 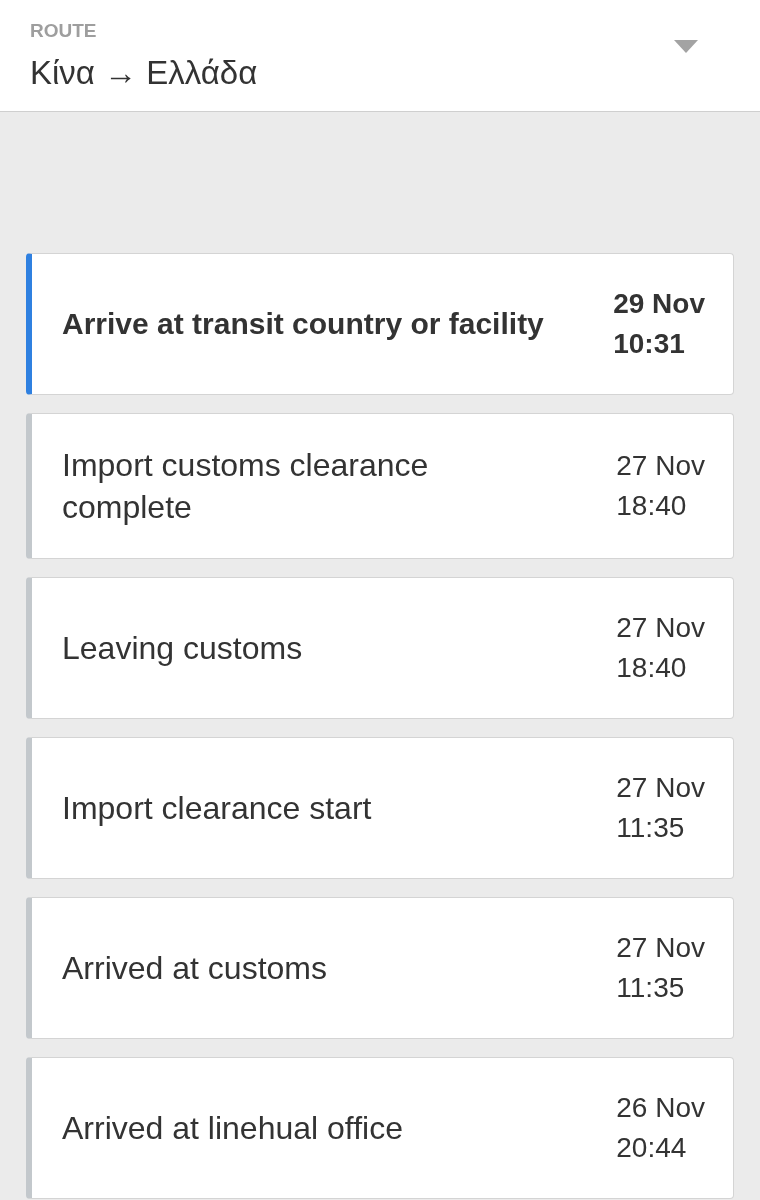 I want to click on event-title: Leaving customs, so click(x=183, y=648).